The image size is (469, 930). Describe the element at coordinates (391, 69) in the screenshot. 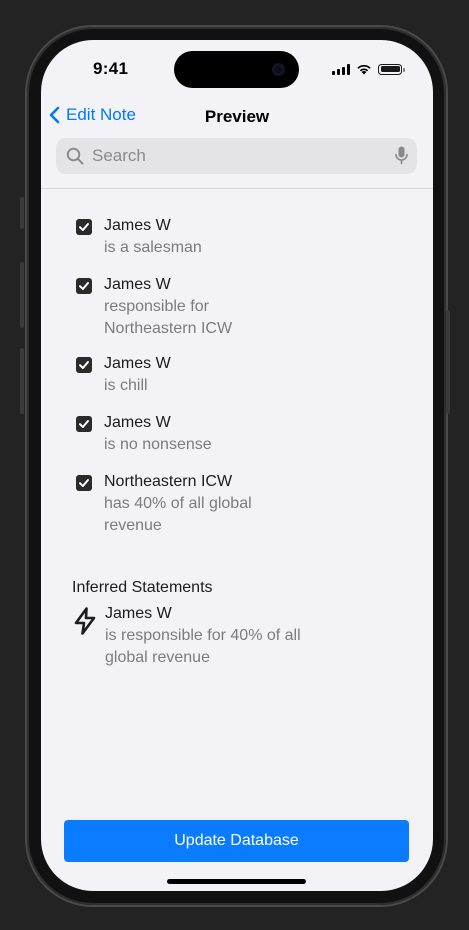

I see `battery-icon` at that location.